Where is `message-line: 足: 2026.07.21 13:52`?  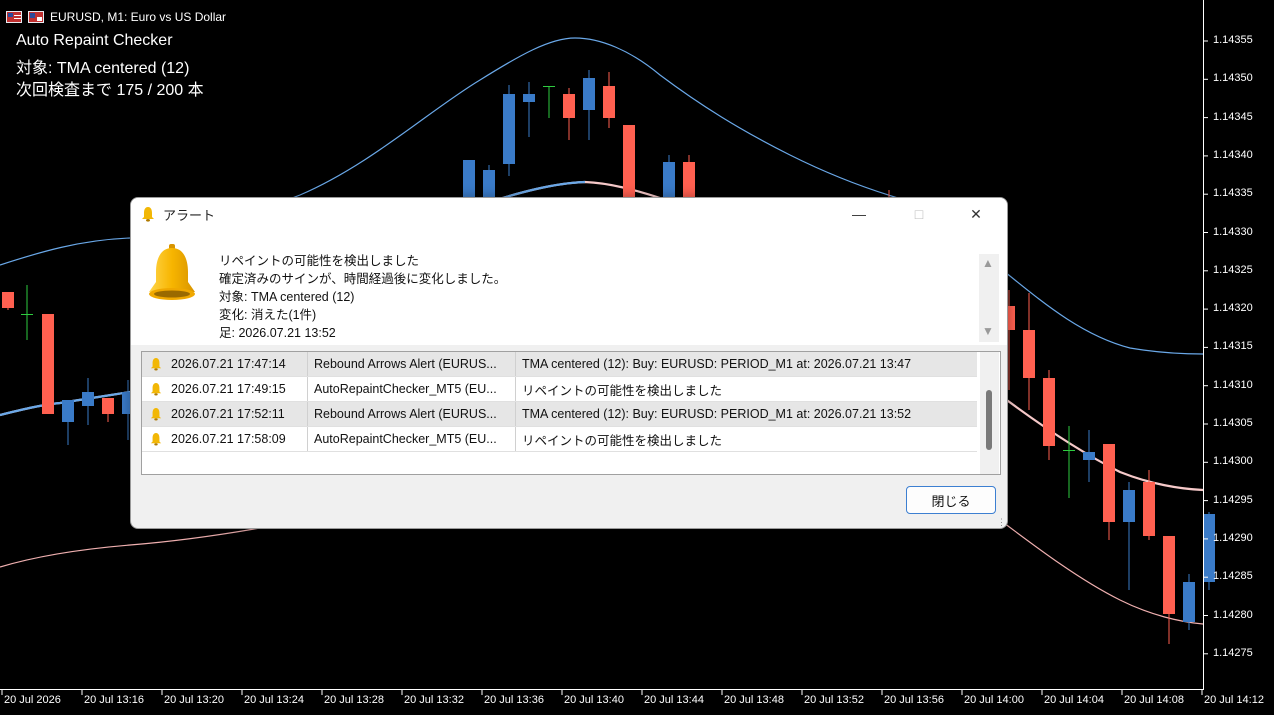 message-line: 足: 2026.07.21 13:52 is located at coordinates (277, 333).